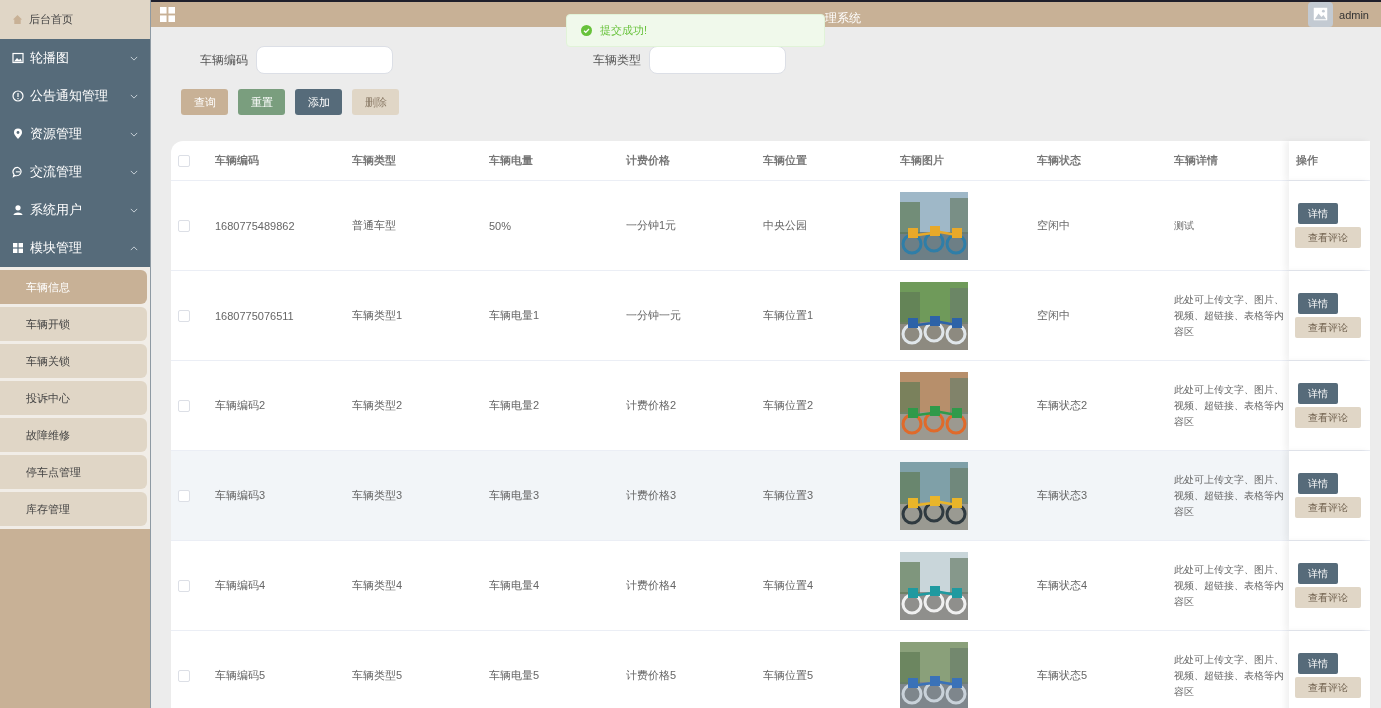  I want to click on column-header: 计费价格, so click(648, 160).